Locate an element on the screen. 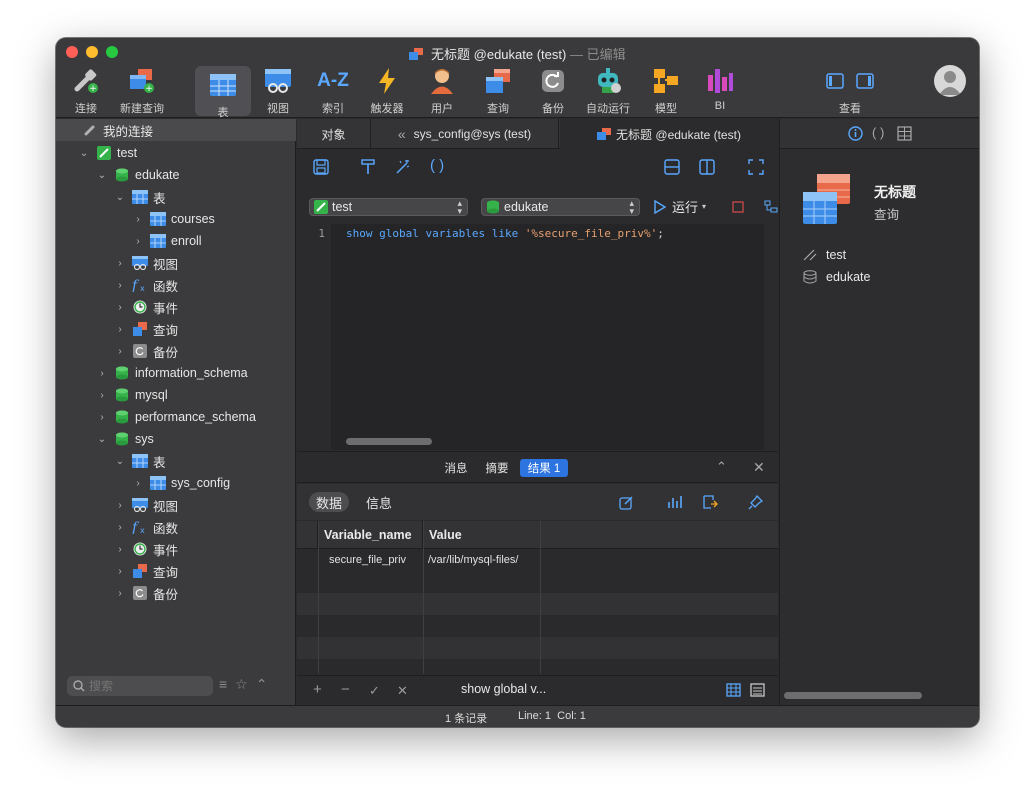 The image size is (1035, 801). apply-icon: ✓ is located at coordinates (374, 691).